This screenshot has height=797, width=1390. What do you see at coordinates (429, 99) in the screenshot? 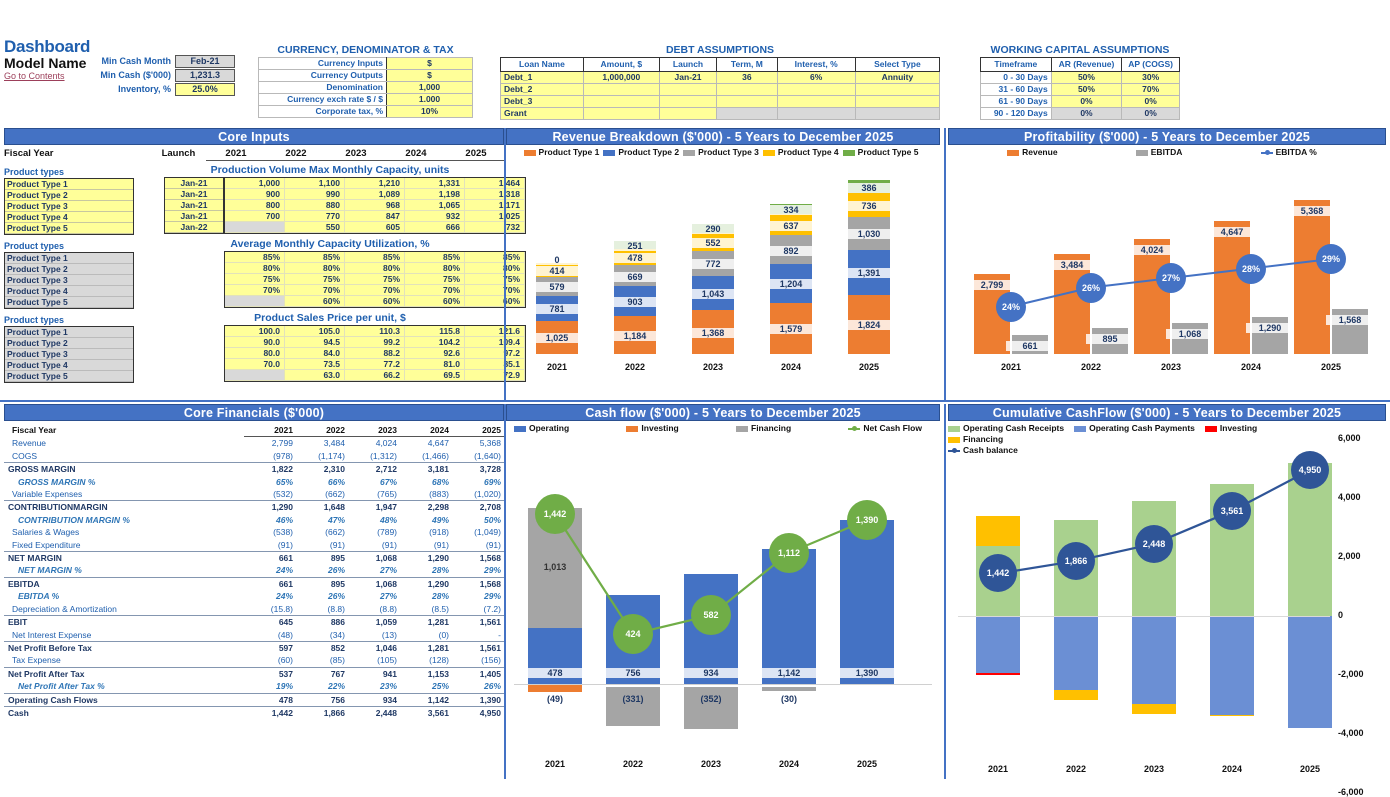
I see `currency-row-value: 1.000` at bounding box center [429, 99].